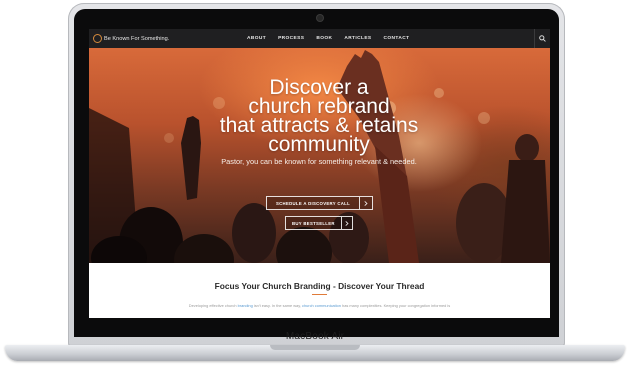 This screenshot has width=630, height=369. I want to click on logo-mark-icon, so click(97, 38).